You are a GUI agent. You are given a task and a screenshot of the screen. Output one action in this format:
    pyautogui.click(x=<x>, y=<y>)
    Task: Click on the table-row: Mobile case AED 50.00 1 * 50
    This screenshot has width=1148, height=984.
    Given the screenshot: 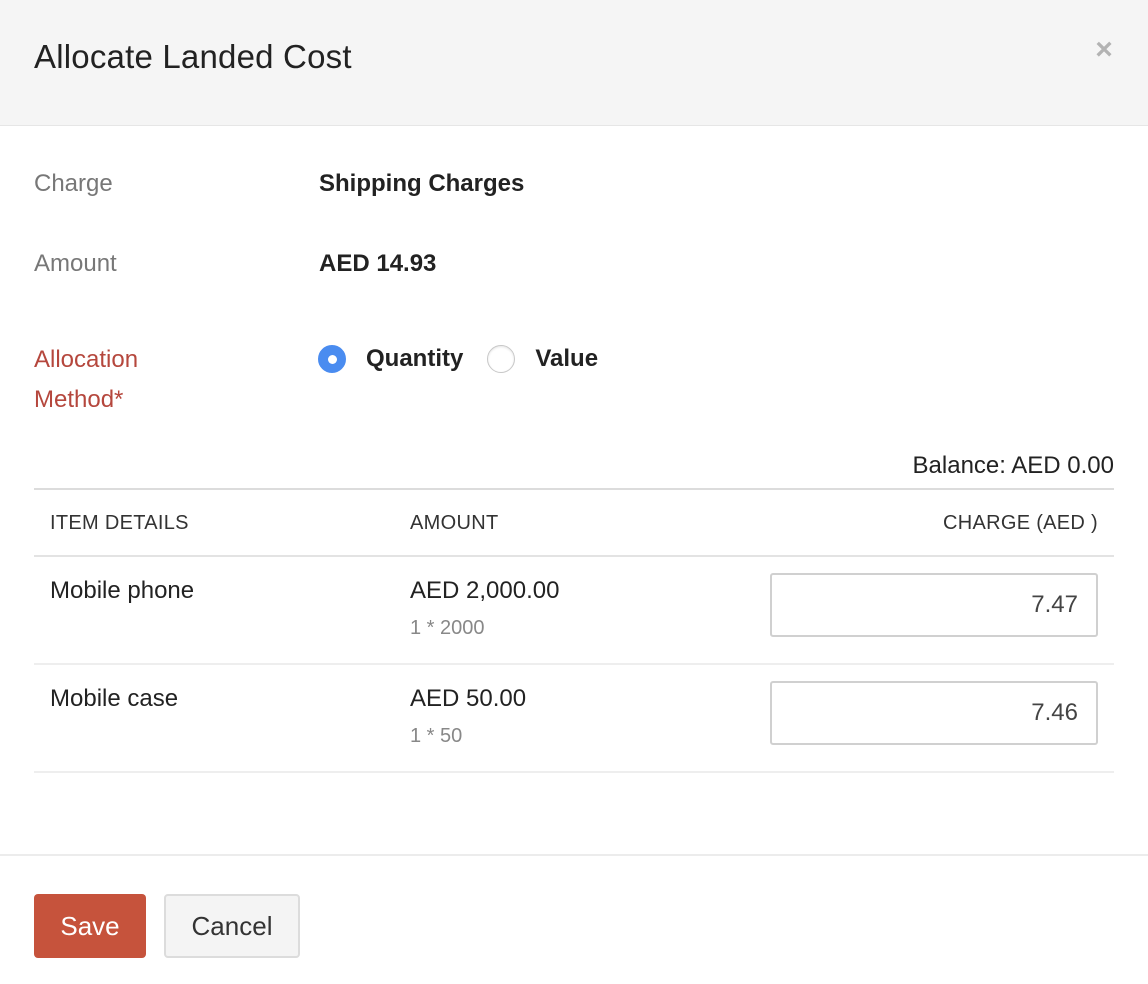 What is the action you would take?
    pyautogui.click(x=574, y=719)
    